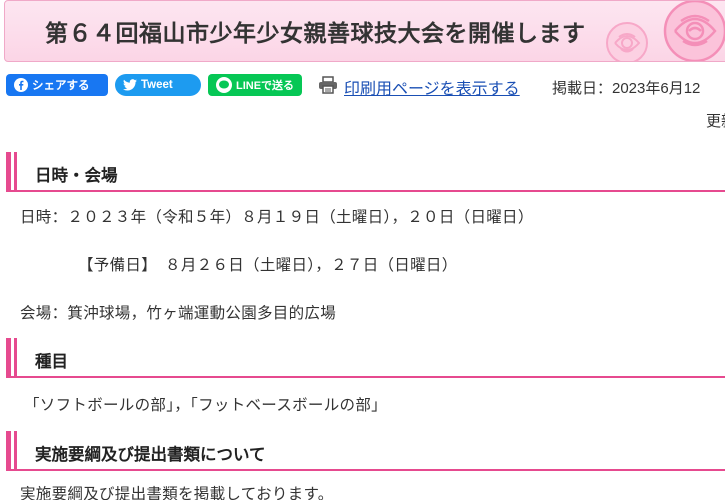 This screenshot has width=725, height=500. What do you see at coordinates (130, 85) in the screenshot?
I see `twitter-icon` at bounding box center [130, 85].